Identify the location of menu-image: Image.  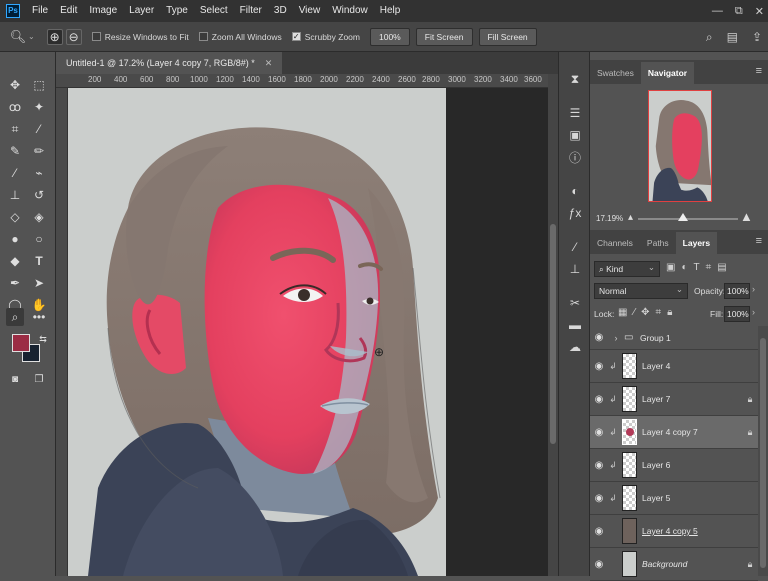
(103, 11).